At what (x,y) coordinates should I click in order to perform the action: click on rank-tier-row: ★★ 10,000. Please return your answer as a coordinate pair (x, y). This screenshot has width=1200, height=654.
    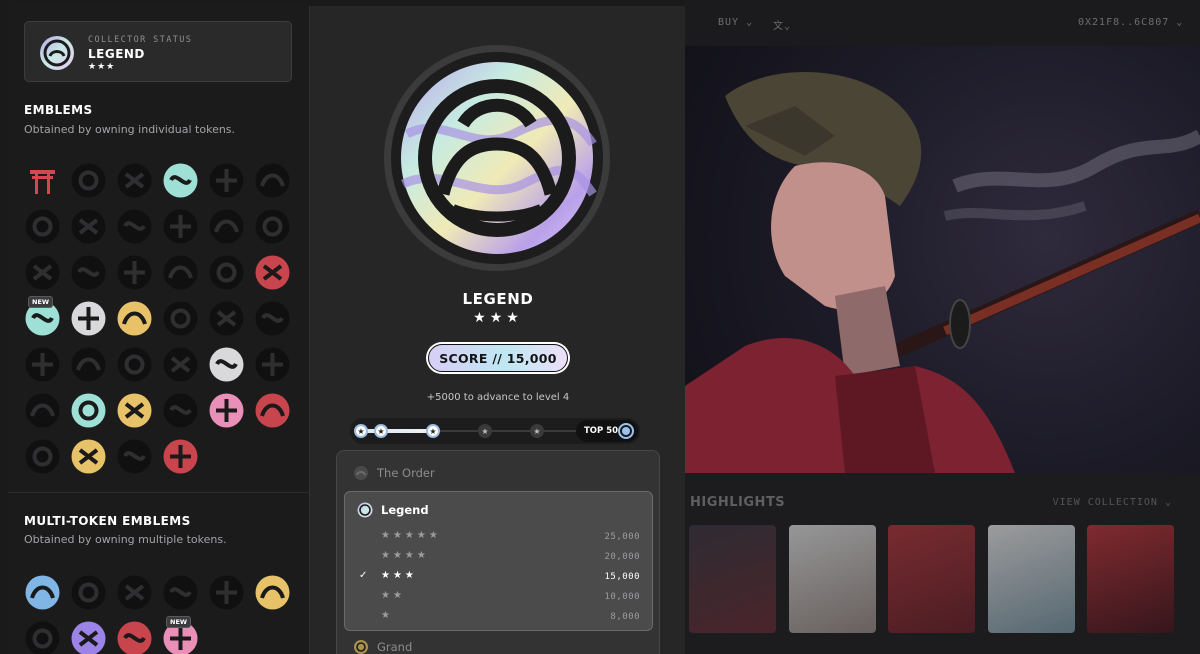
    Looking at the image, I should click on (499, 598).